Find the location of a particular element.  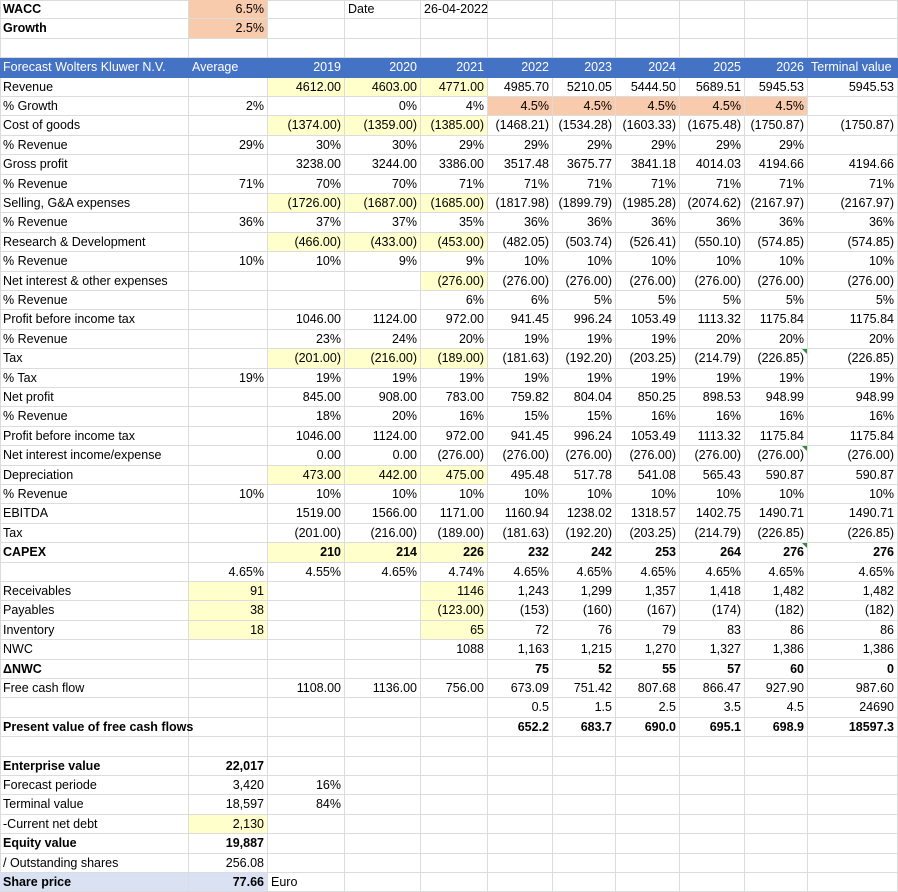

value-cell: 76 is located at coordinates (584, 630).